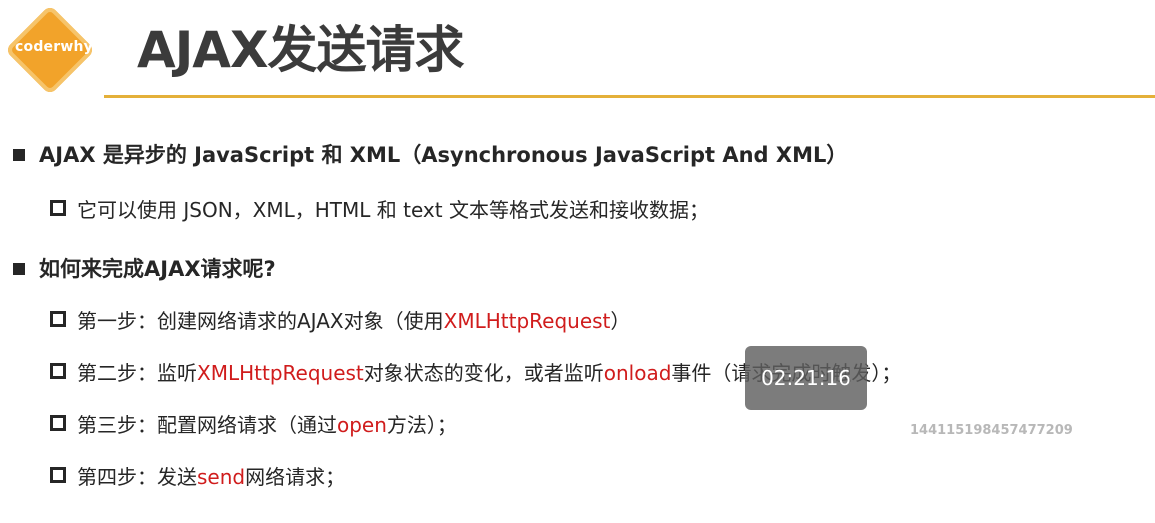 Image resolution: width=1155 pixels, height=523 pixels. Describe the element at coordinates (620, 321) in the screenshot. I see `step-text: ）` at that location.